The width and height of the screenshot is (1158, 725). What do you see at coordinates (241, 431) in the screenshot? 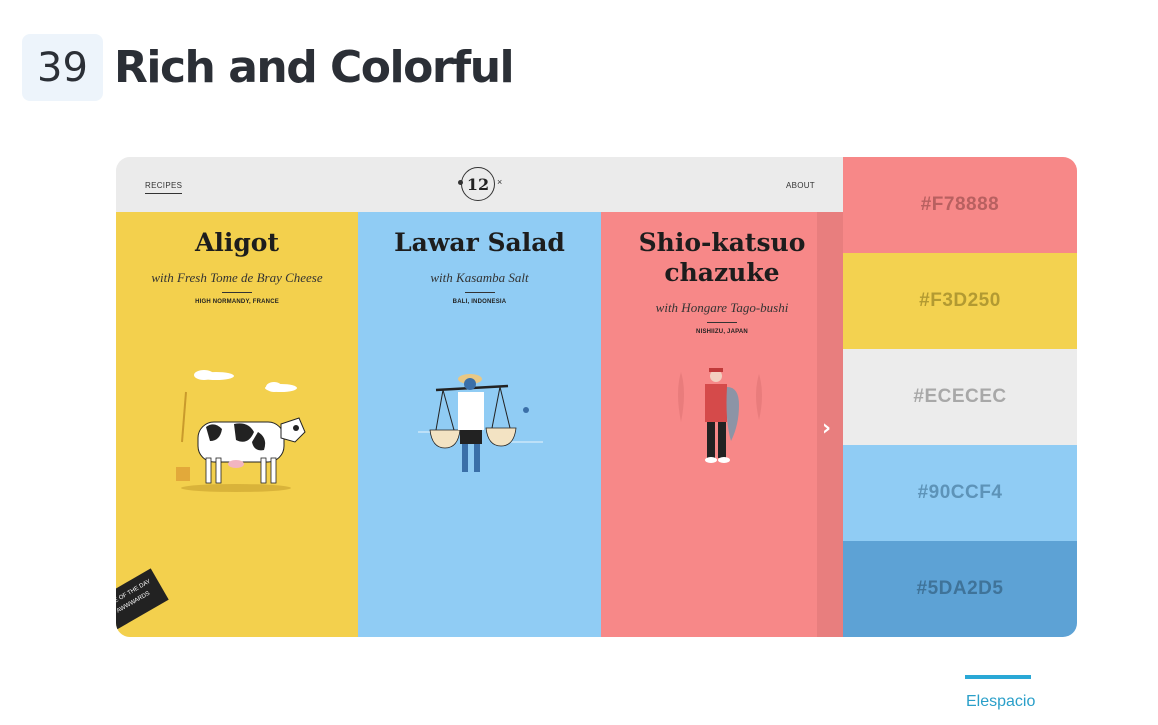
I see `cow-illustration-icon` at bounding box center [241, 431].